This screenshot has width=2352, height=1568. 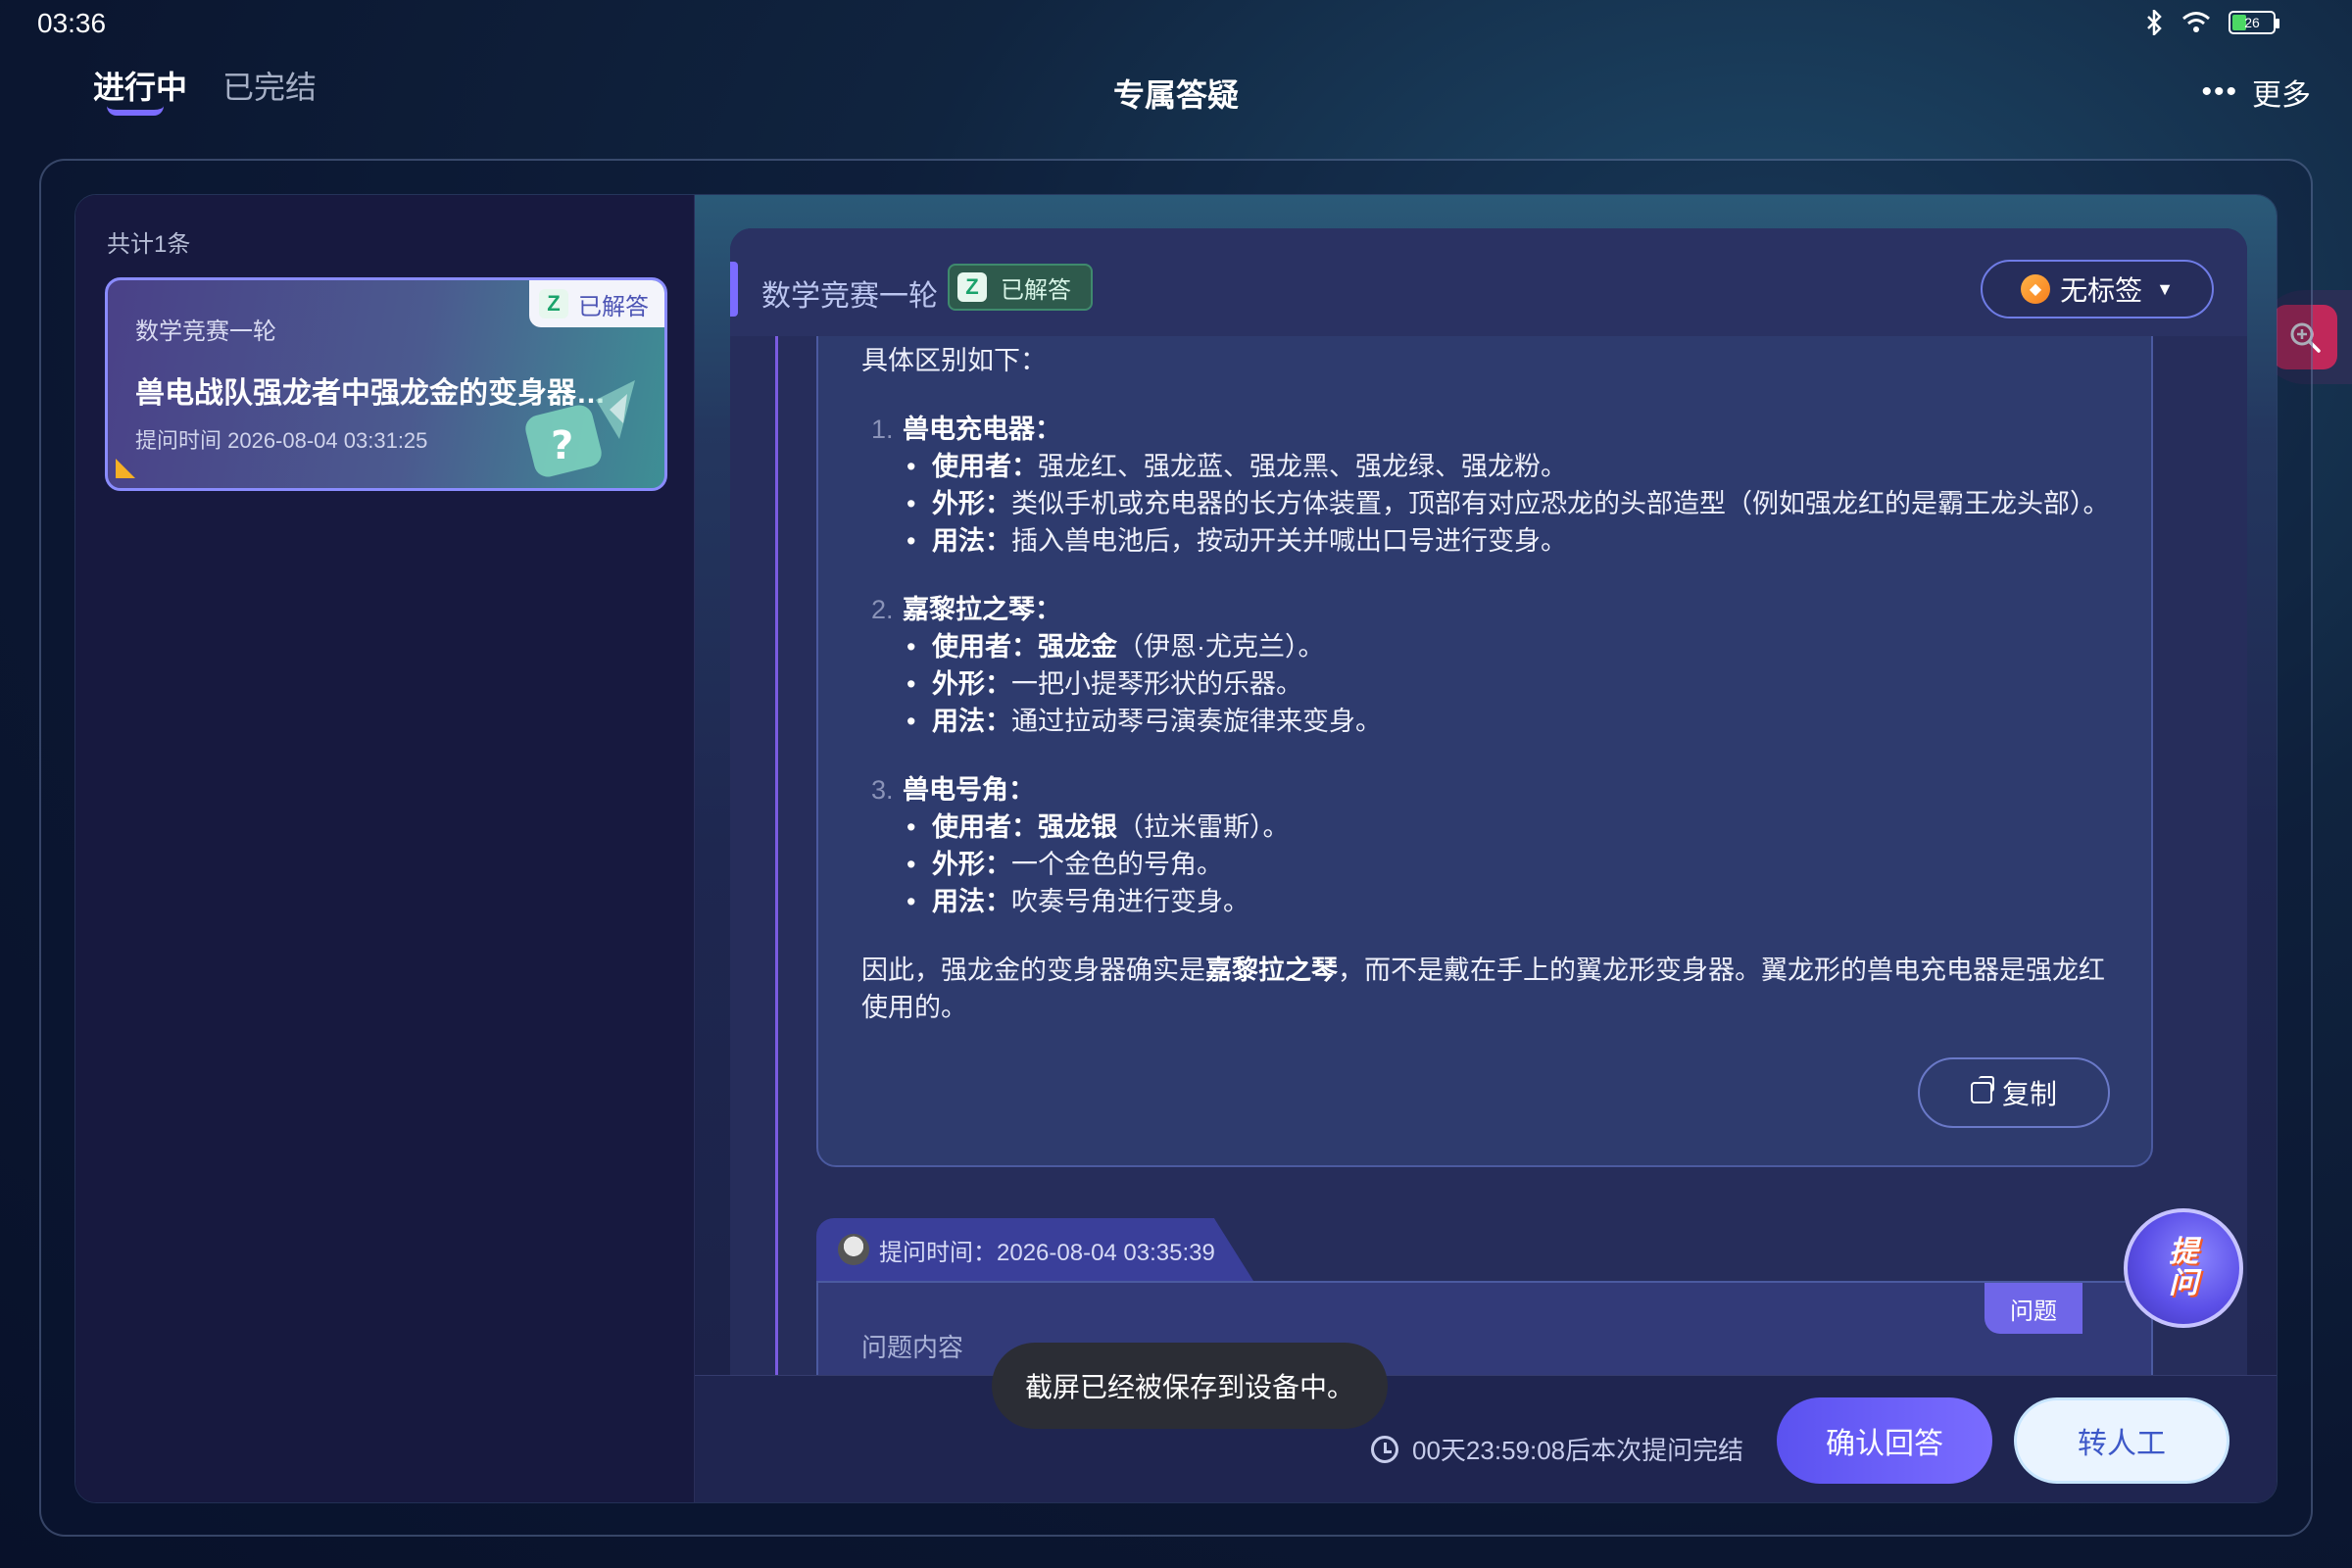 I want to click on ask-time-tab: 提问时间：2026-08-04 03:35:39, so click(x=1034, y=1249).